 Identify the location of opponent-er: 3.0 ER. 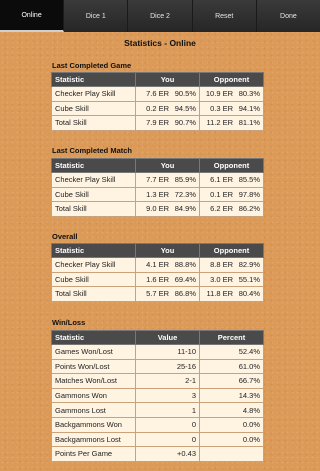
(221, 279).